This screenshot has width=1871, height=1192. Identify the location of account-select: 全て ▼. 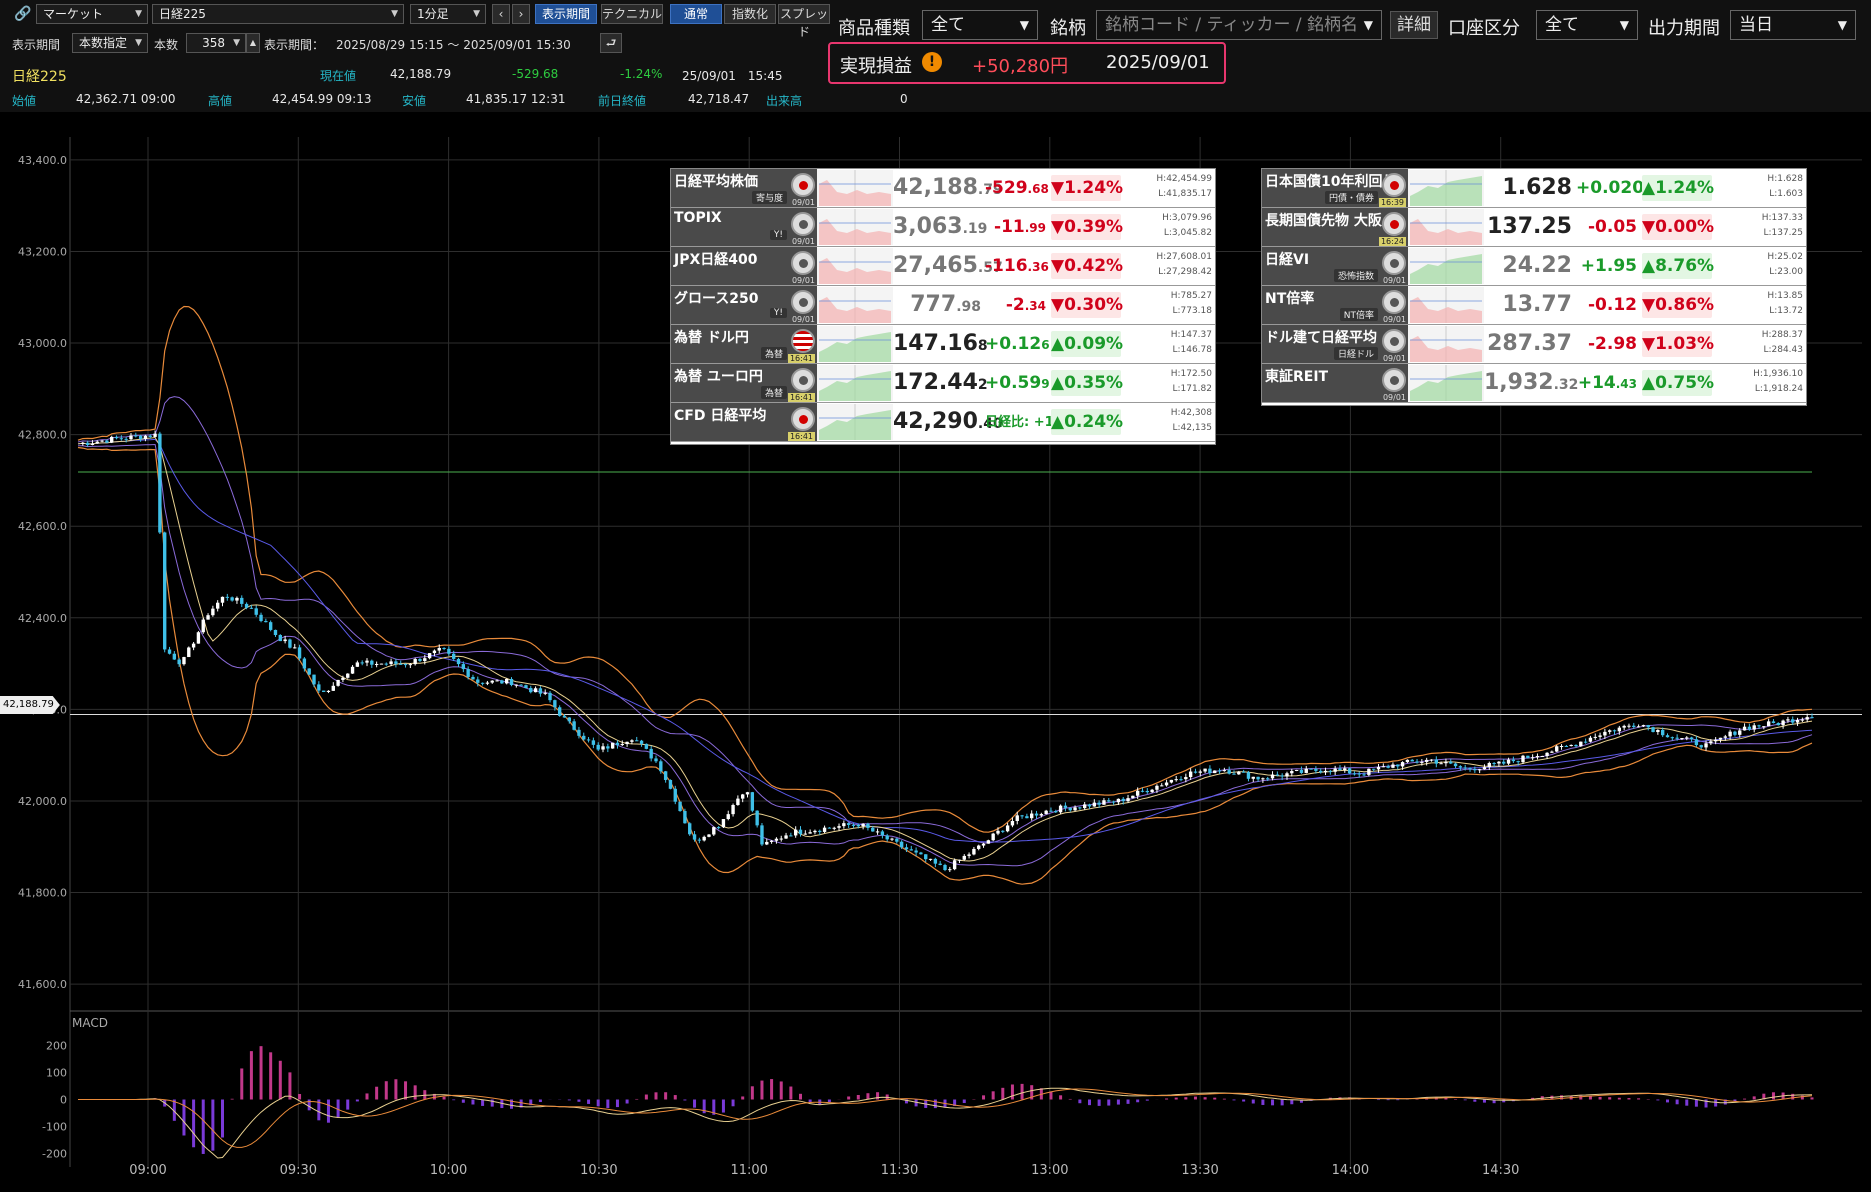
(1587, 25).